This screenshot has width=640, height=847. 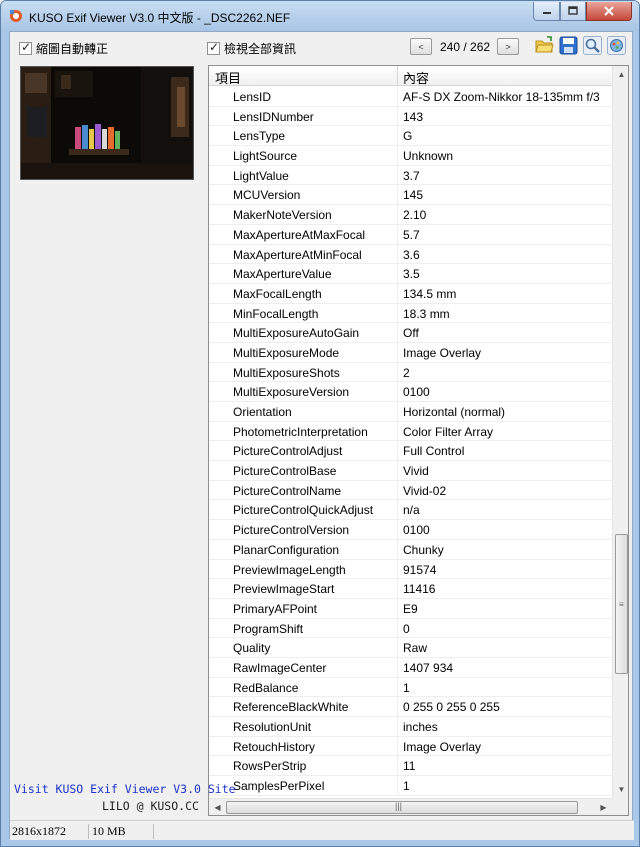 What do you see at coordinates (217, 807) in the screenshot?
I see `scroll-left-icon: ◀` at bounding box center [217, 807].